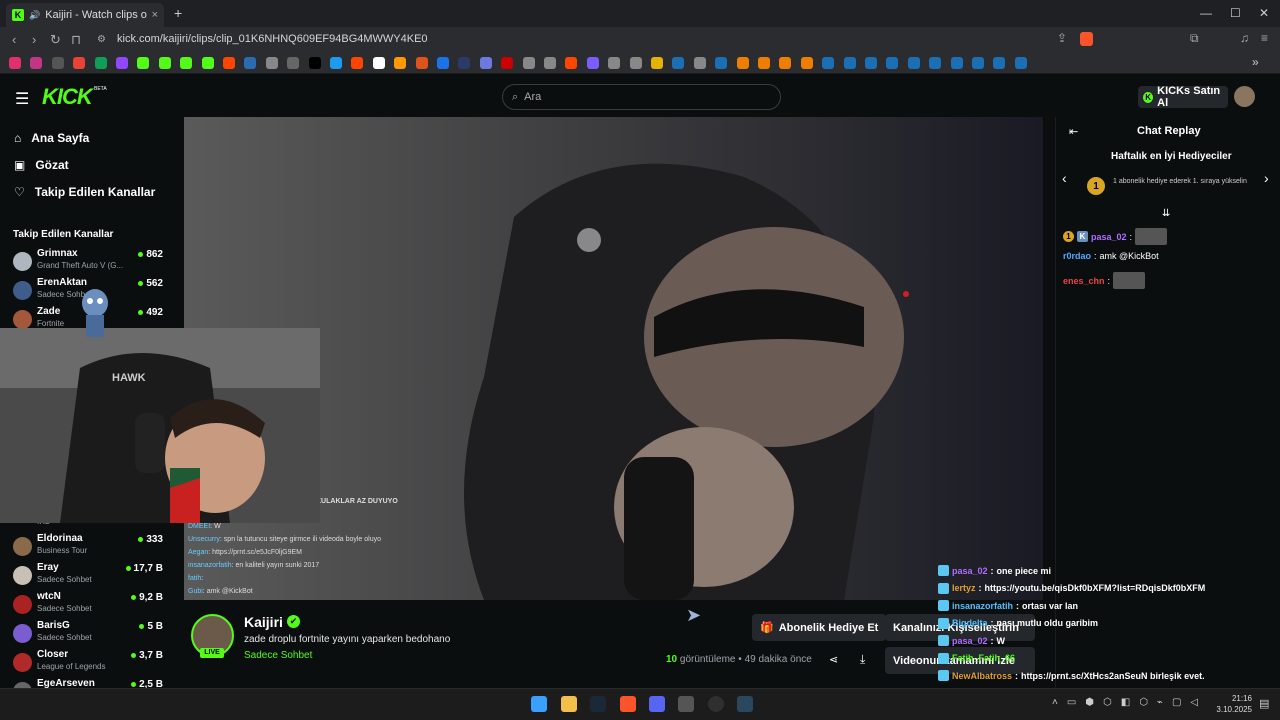 The image size is (1280, 720). What do you see at coordinates (1062, 38) in the screenshot?
I see `share-icon: ⇪` at bounding box center [1062, 38].